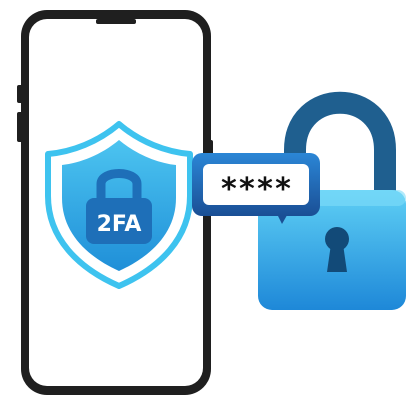 This screenshot has width=414, height=401. I want to click on password-masked-value: ****, so click(256, 189).